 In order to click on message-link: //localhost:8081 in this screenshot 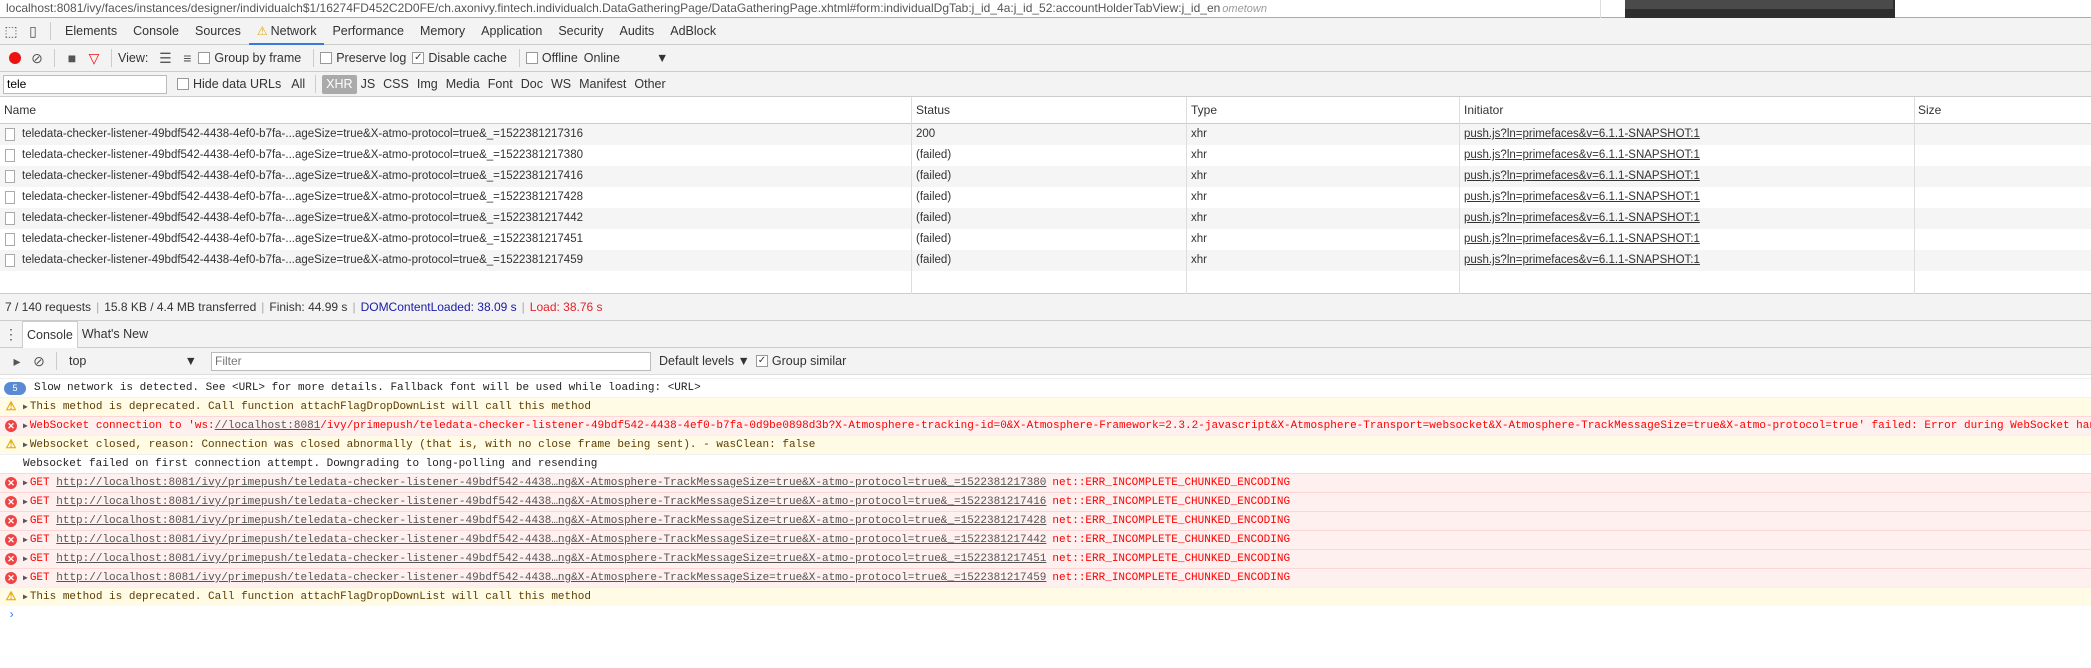, I will do `click(268, 426)`.